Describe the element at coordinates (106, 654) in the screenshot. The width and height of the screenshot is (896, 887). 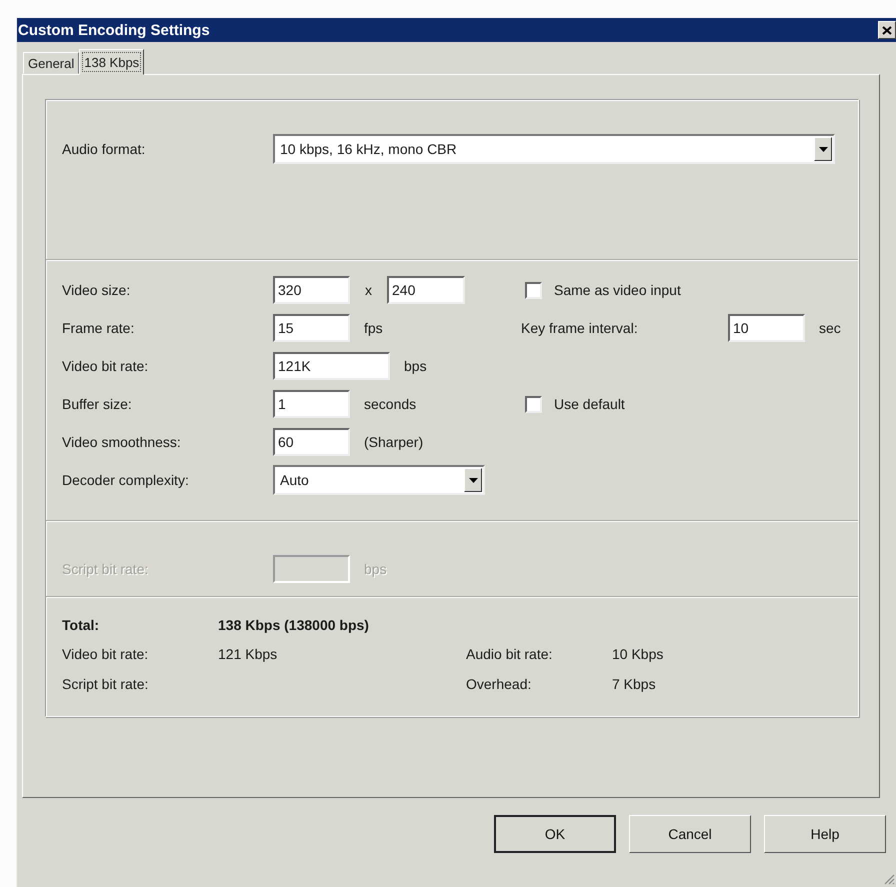
I see `summary-label: Video bit rate:` at that location.